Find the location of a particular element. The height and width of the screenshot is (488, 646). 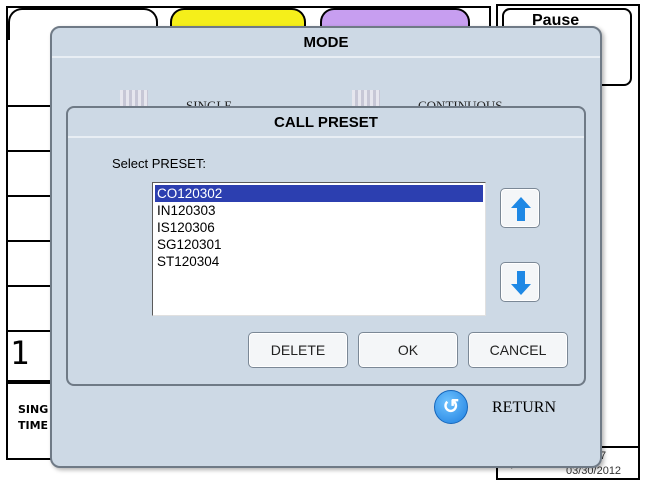

preset-list-item: SG120301 is located at coordinates (319, 244).